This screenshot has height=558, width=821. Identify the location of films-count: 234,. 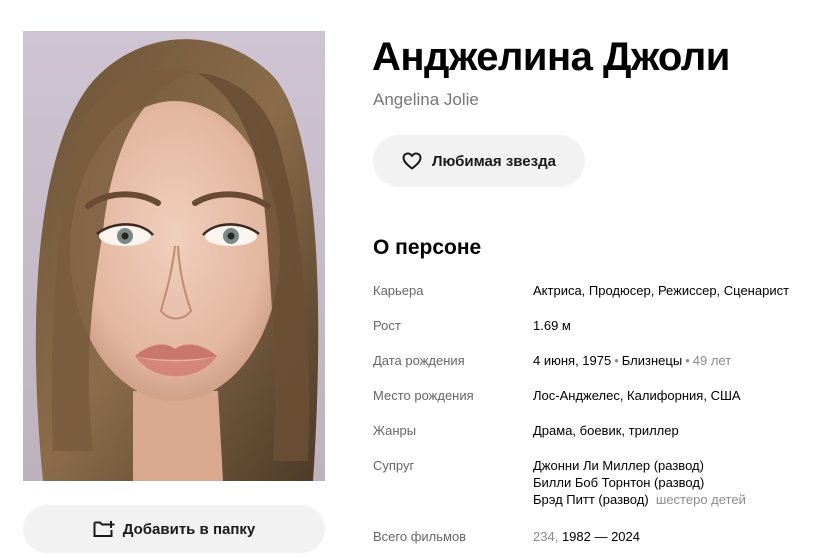
(545, 536).